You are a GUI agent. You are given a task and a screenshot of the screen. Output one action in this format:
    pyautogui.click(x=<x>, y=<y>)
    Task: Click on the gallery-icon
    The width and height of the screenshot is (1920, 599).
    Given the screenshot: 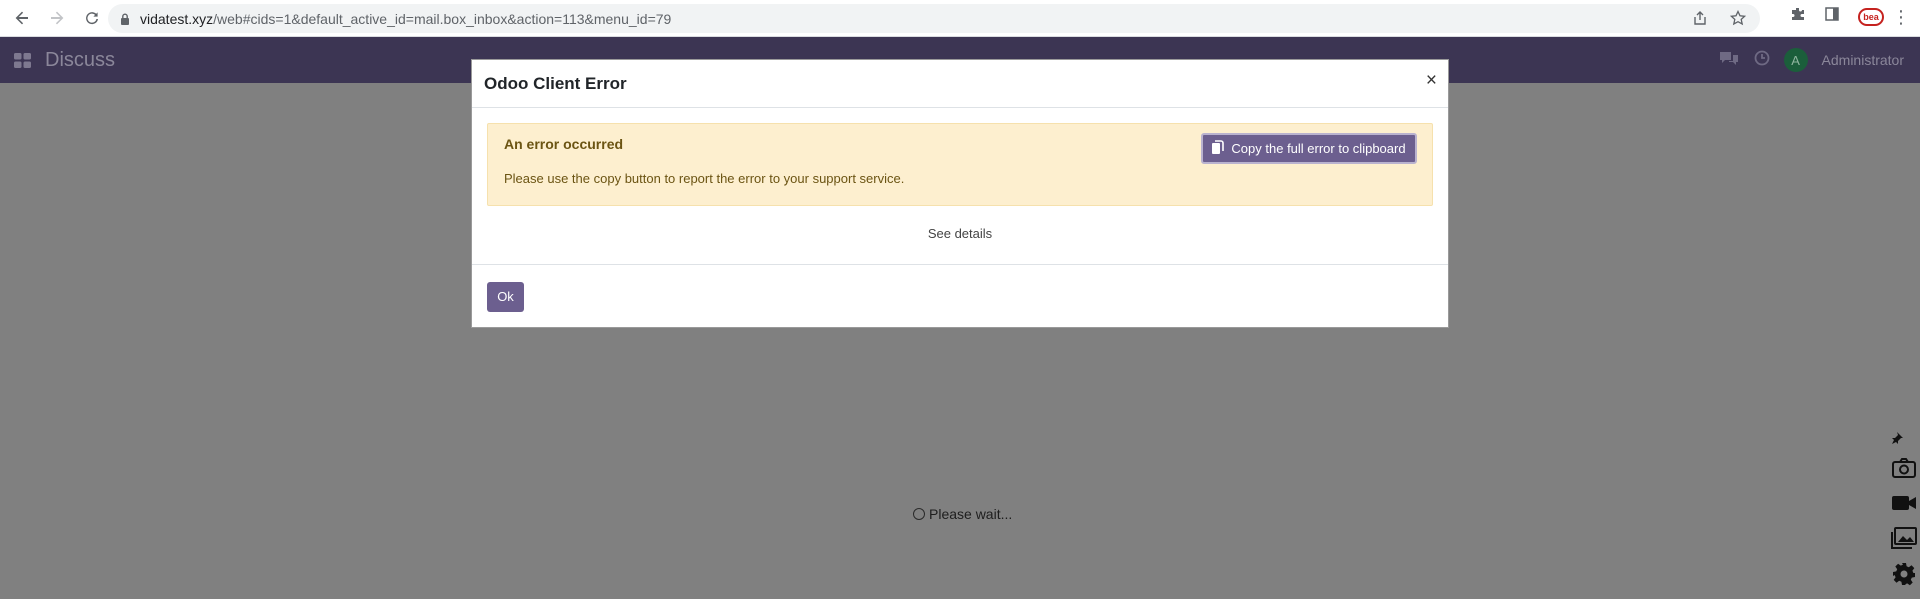 What is the action you would take?
    pyautogui.click(x=1903, y=540)
    